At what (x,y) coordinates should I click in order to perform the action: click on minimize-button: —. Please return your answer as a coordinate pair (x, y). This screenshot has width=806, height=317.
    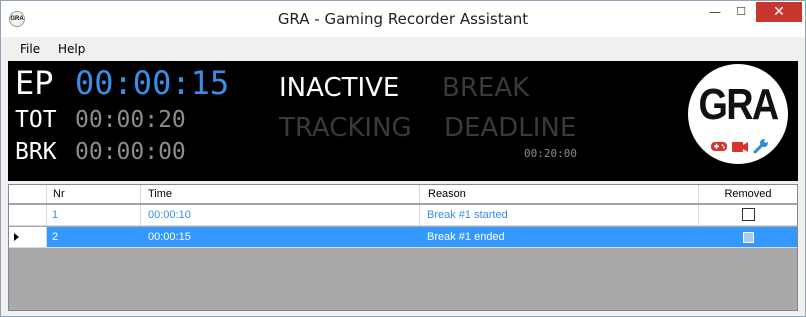
    Looking at the image, I should click on (715, 12).